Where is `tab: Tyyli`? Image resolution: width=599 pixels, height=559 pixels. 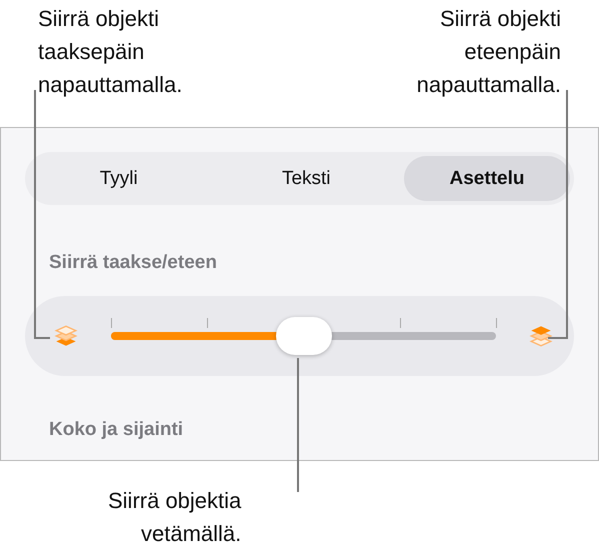 tab: Tyyli is located at coordinates (118, 178).